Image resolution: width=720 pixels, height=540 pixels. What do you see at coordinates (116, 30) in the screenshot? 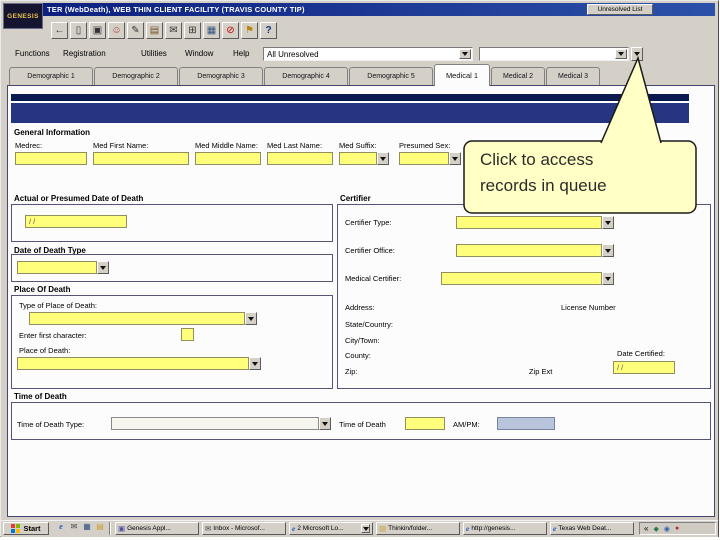
I see `person-icon: ☺` at bounding box center [116, 30].